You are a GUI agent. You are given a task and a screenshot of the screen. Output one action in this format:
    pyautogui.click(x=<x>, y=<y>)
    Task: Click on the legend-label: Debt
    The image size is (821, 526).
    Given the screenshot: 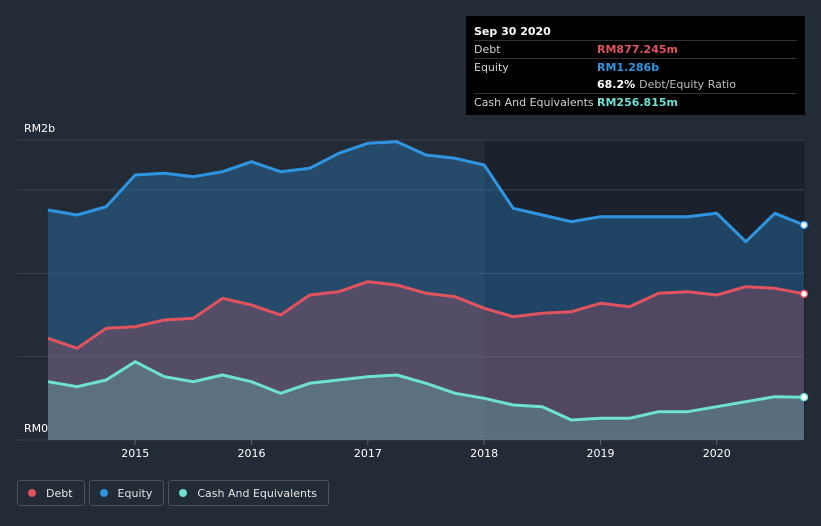 What is the action you would take?
    pyautogui.click(x=59, y=493)
    